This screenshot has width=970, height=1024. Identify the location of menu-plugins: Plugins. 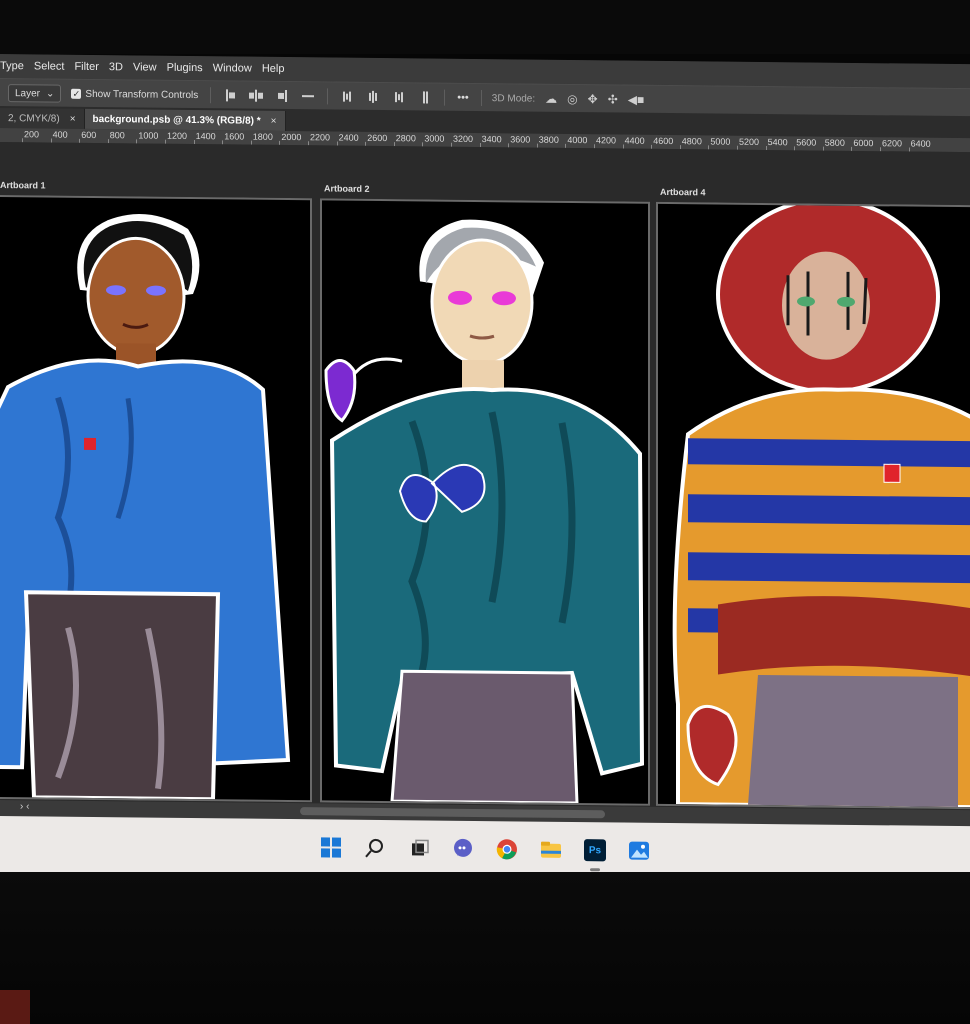
(185, 68).